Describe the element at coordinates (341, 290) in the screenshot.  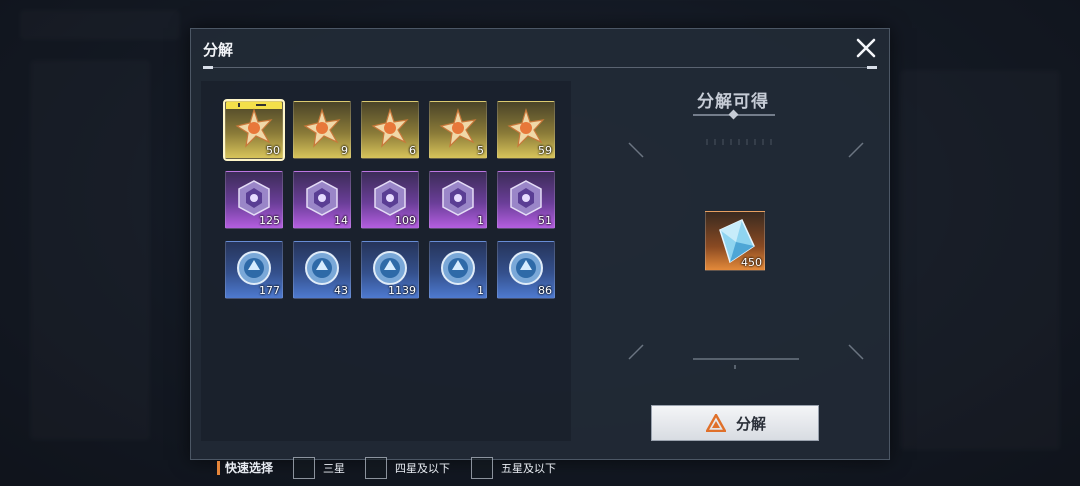
I see `item-count: 43` at that location.